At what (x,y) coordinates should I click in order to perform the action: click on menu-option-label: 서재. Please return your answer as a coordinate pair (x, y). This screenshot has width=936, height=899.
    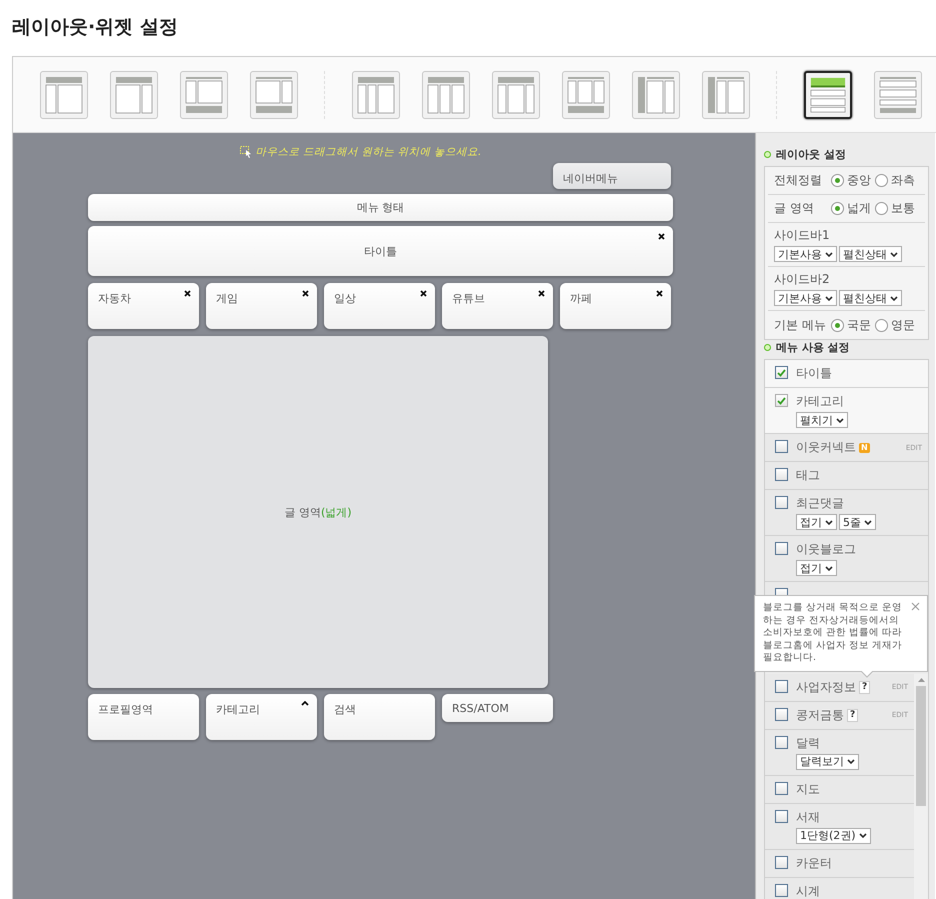
    Looking at the image, I should click on (808, 817).